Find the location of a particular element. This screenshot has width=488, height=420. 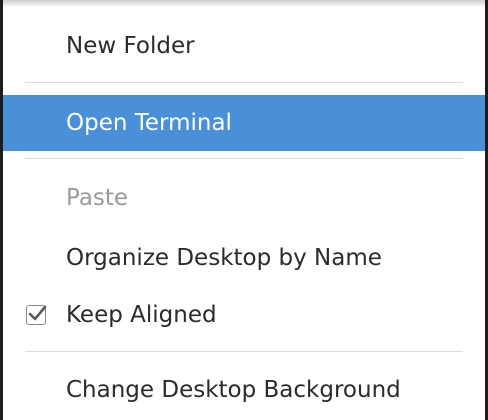

menu-top-edge is located at coordinates (244, 3).